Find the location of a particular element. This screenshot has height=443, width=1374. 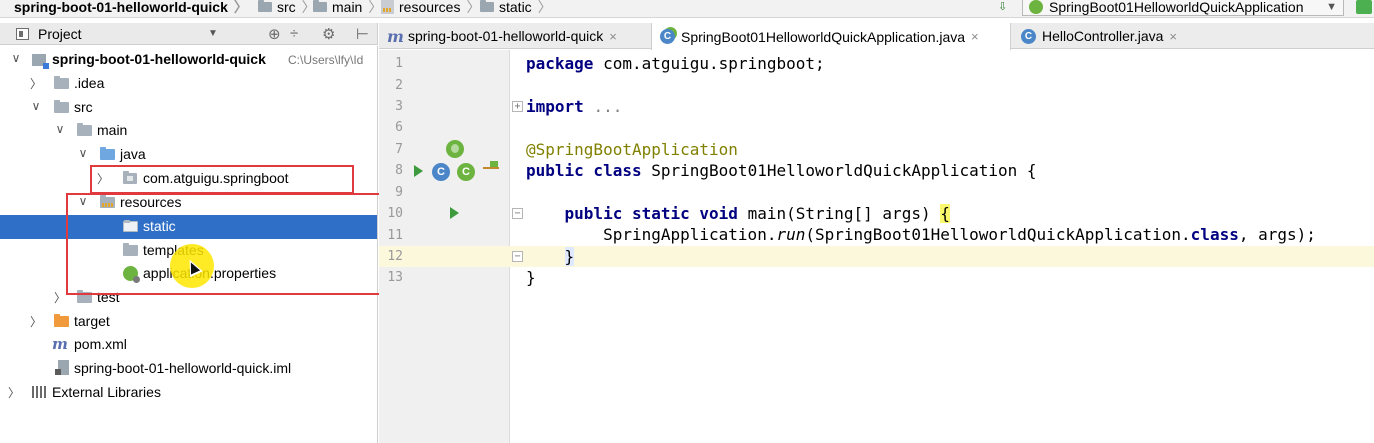

tree-item-label: target is located at coordinates (92, 321).